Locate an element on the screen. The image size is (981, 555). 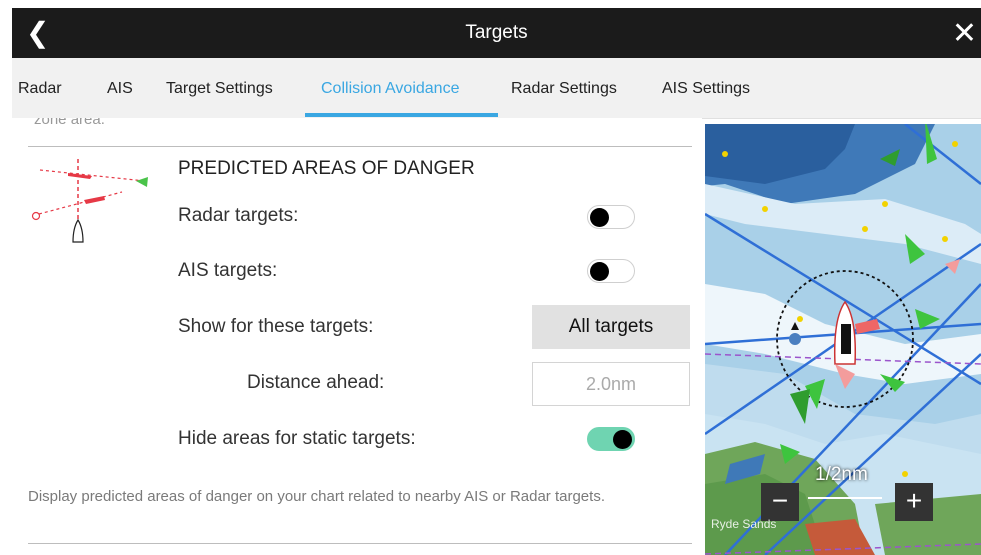
tab-ais-settings: AIS Settings is located at coordinates (706, 89).